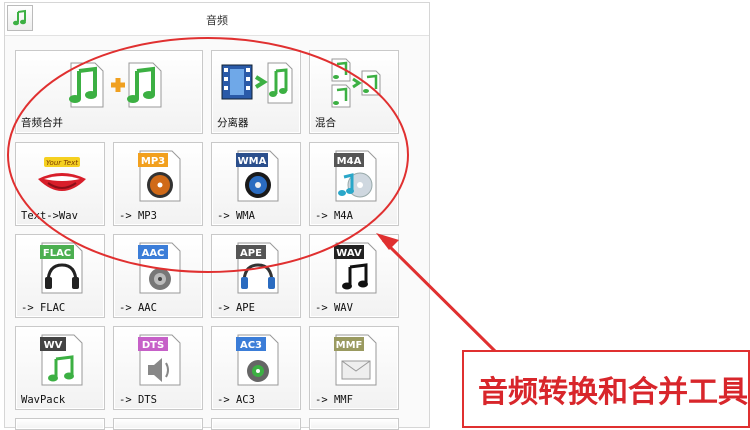 The width and height of the screenshot is (750, 430). Describe the element at coordinates (62, 163) in the screenshot. I see `svg-text: Your Text` at that location.